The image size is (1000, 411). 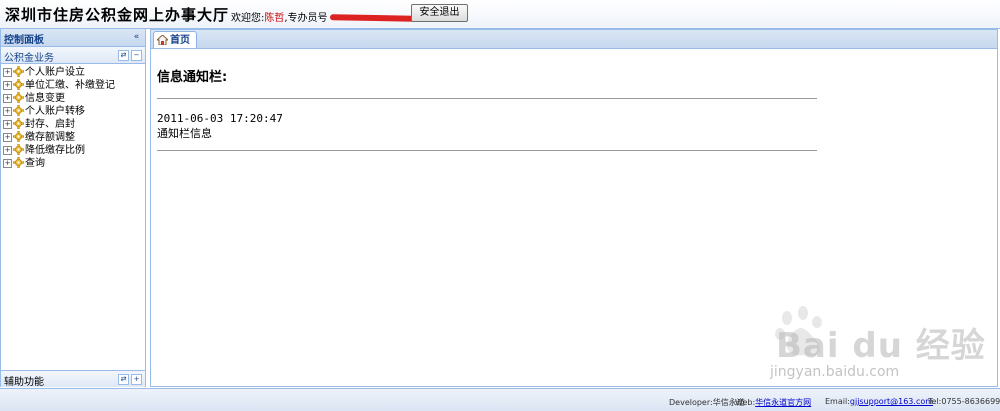 I want to click on business-section-title: 公积金业务, so click(x=29, y=58).